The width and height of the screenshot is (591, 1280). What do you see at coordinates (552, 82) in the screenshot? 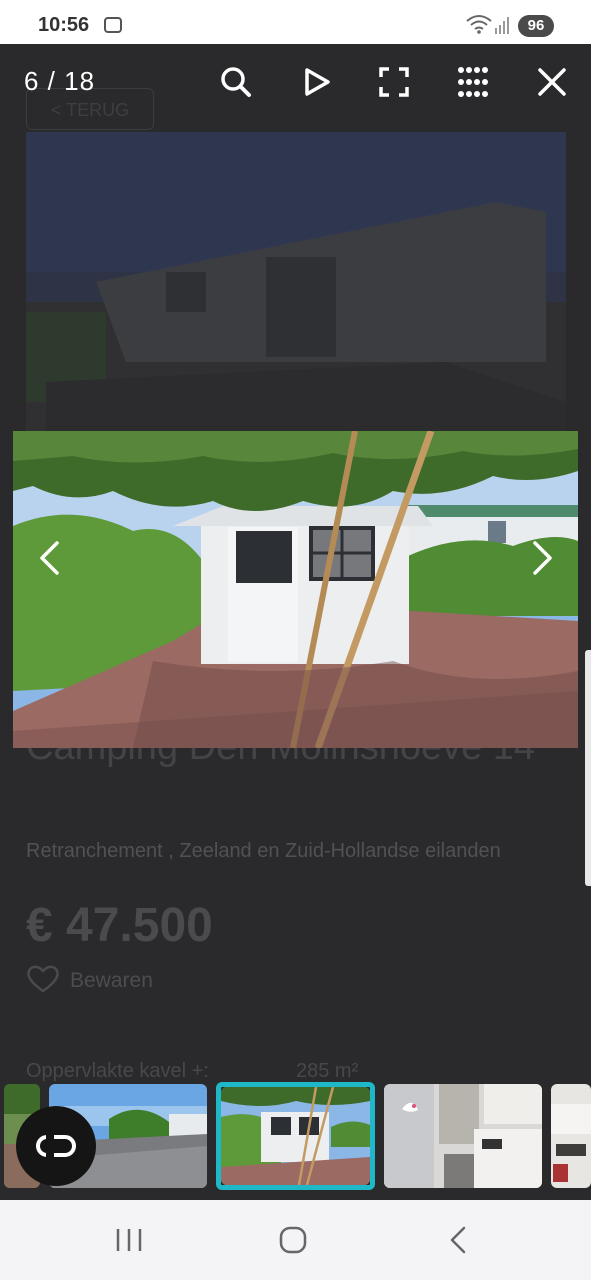
I see `close-icon` at bounding box center [552, 82].